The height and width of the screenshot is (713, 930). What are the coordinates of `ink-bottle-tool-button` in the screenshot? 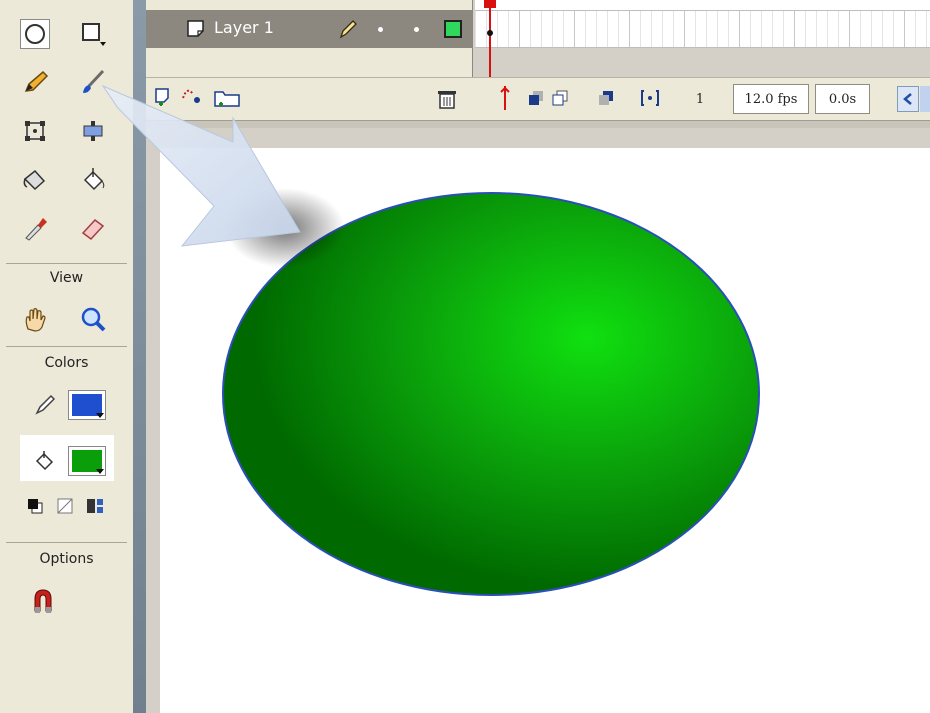 It's located at (35, 179).